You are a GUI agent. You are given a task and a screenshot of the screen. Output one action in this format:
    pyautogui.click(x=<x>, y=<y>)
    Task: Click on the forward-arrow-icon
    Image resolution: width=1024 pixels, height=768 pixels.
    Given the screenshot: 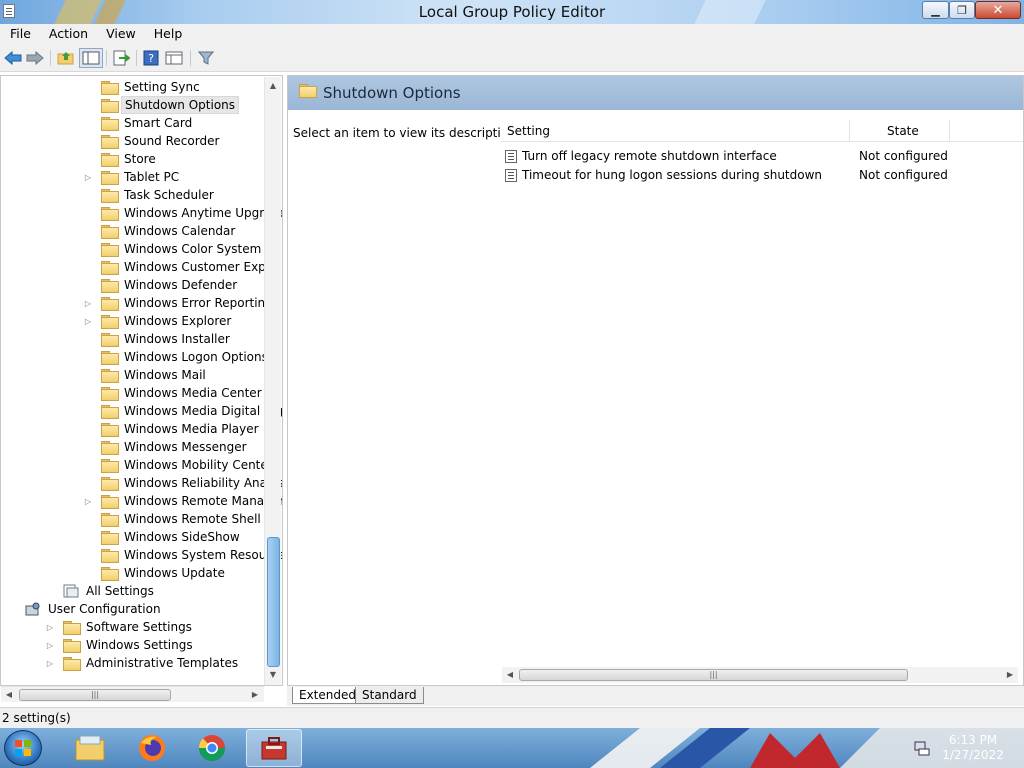 What is the action you would take?
    pyautogui.click(x=35, y=58)
    